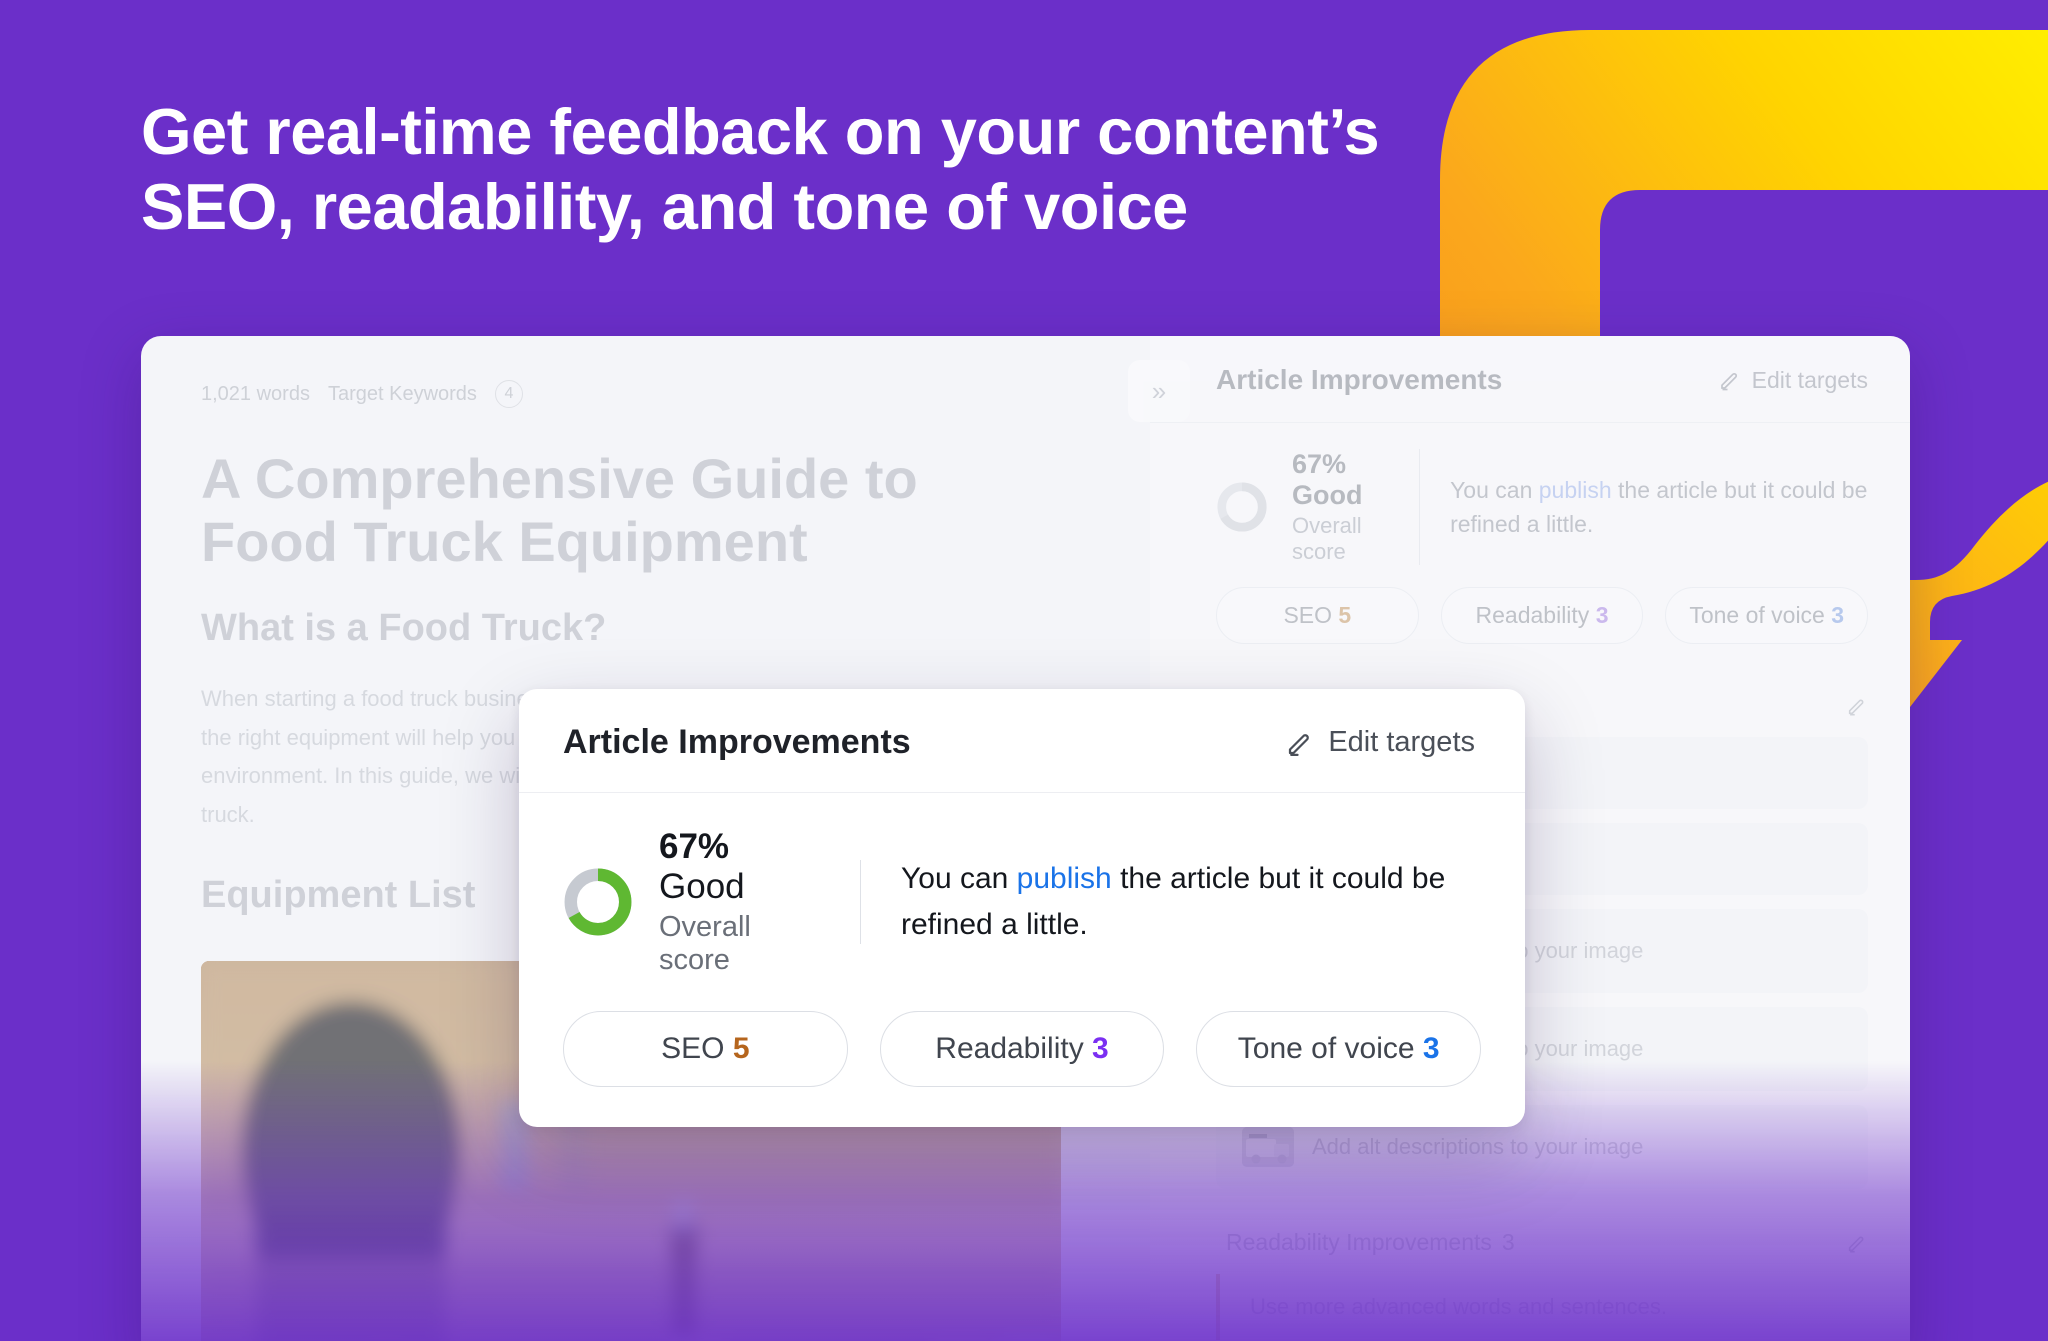 This screenshot has height=1341, width=2048. What do you see at coordinates (508, 394) in the screenshot?
I see `target-keywords-count: 4` at bounding box center [508, 394].